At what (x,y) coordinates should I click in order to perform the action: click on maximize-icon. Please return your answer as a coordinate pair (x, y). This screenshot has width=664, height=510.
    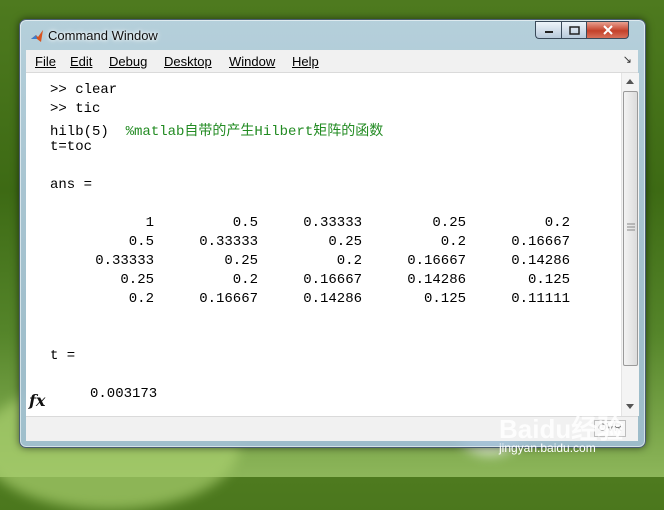
    Looking at the image, I should click on (574, 30).